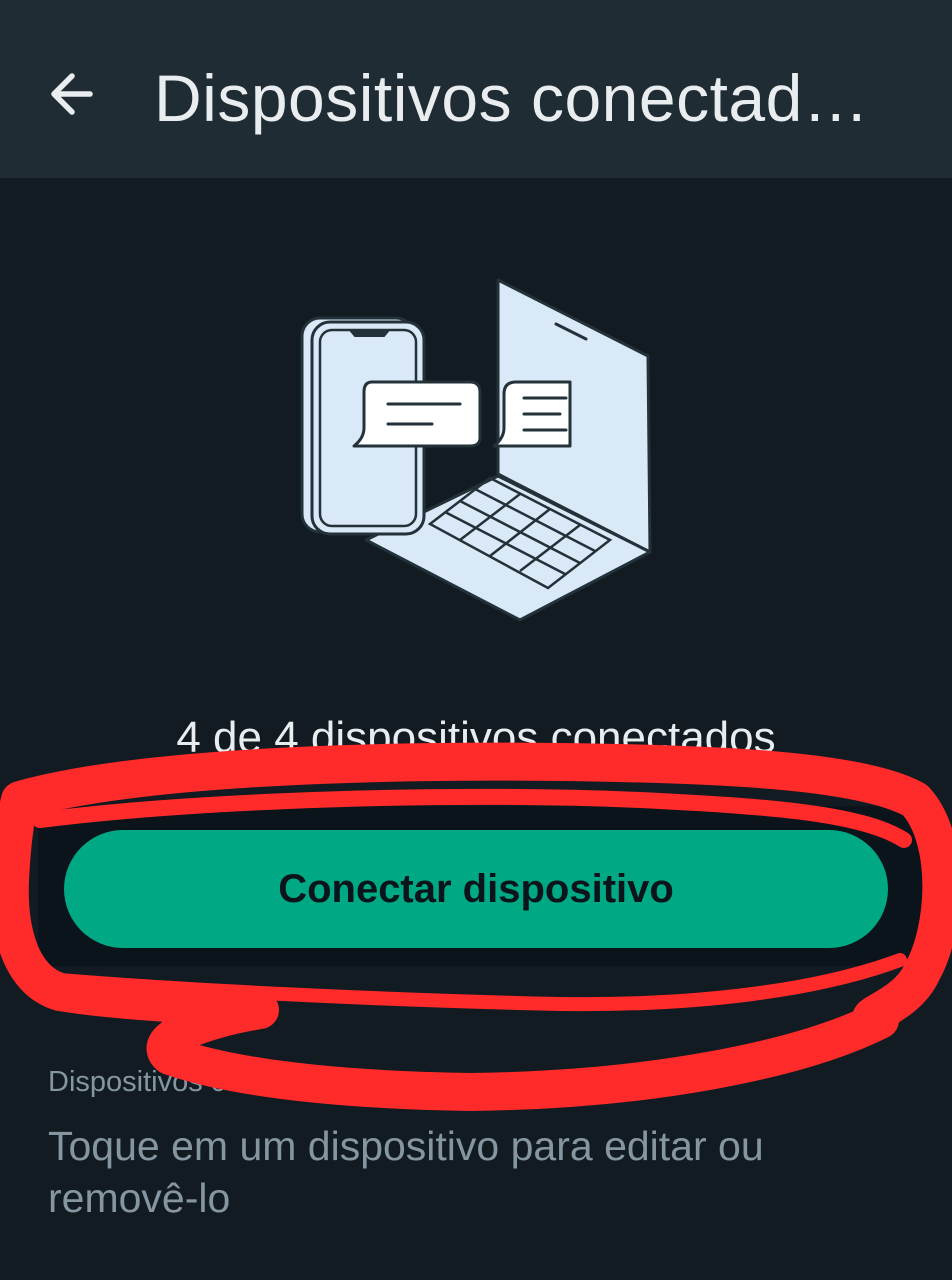 The height and width of the screenshot is (1280, 952). I want to click on connect-device-button-label: Conectar dispositivo, so click(476, 888).